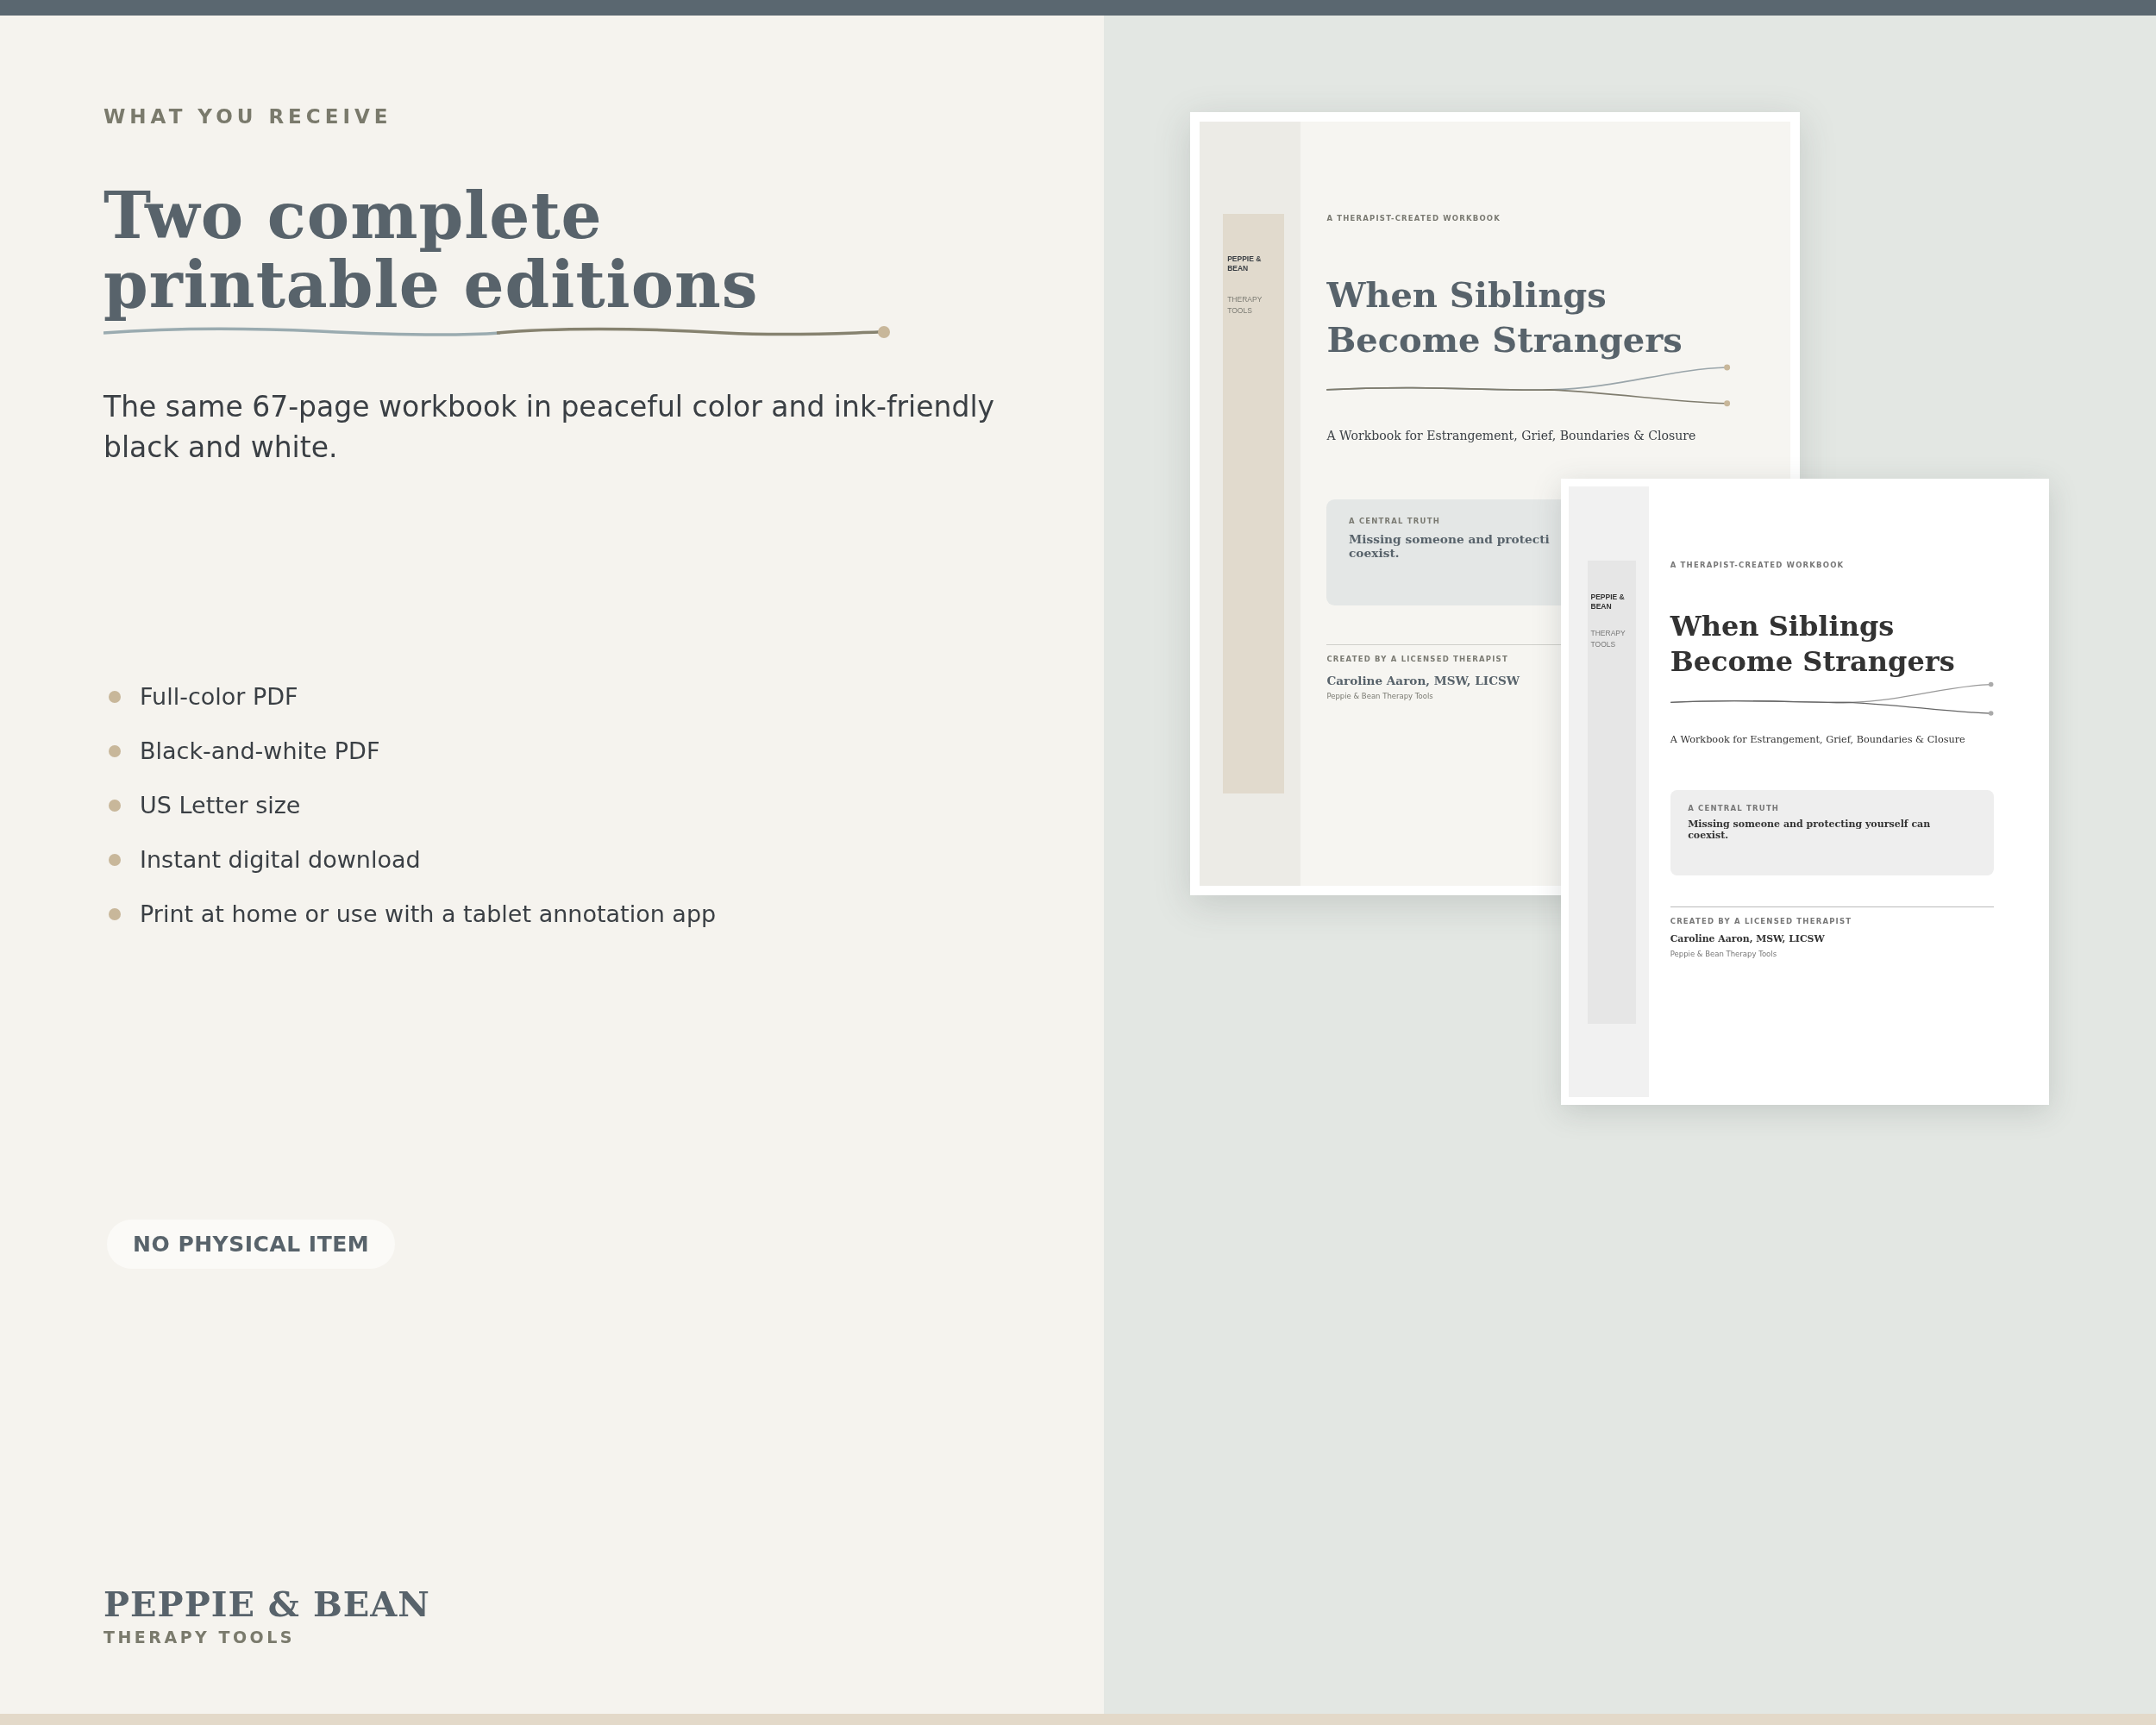 This screenshot has height=1725, width=2156. Describe the element at coordinates (280, 860) in the screenshot. I see `feature-item: Instant digital download` at that location.